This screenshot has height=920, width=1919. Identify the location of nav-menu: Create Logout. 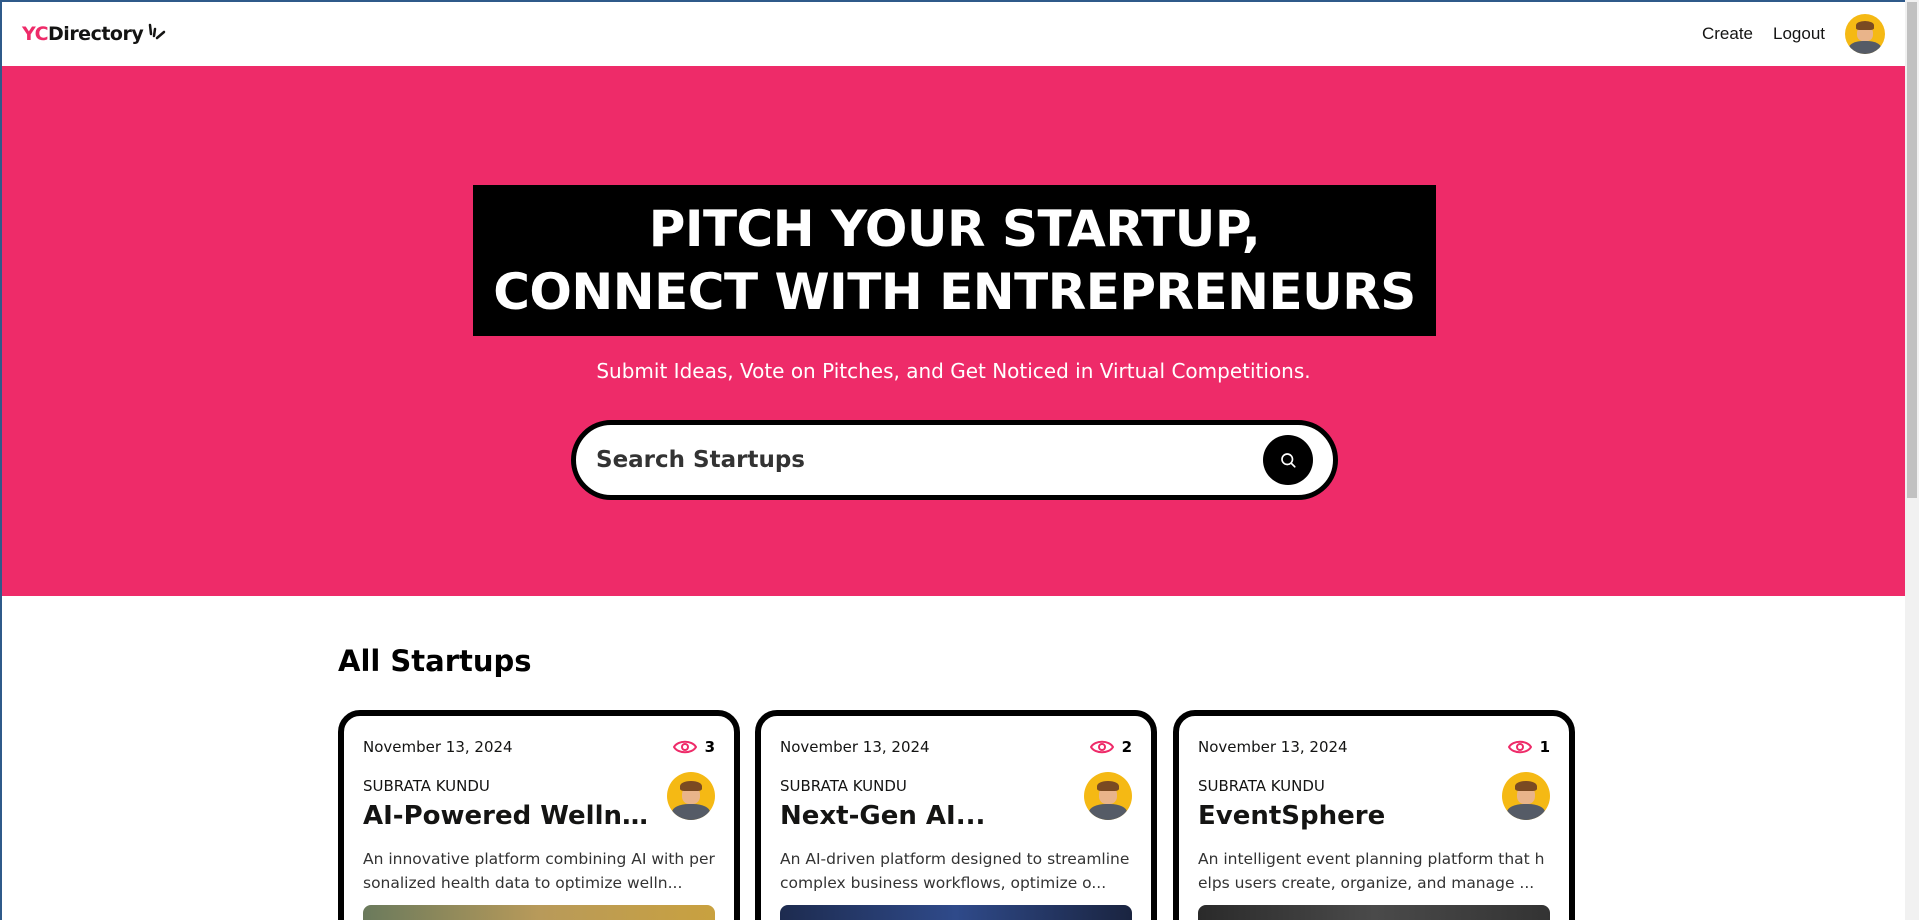
(1793, 34).